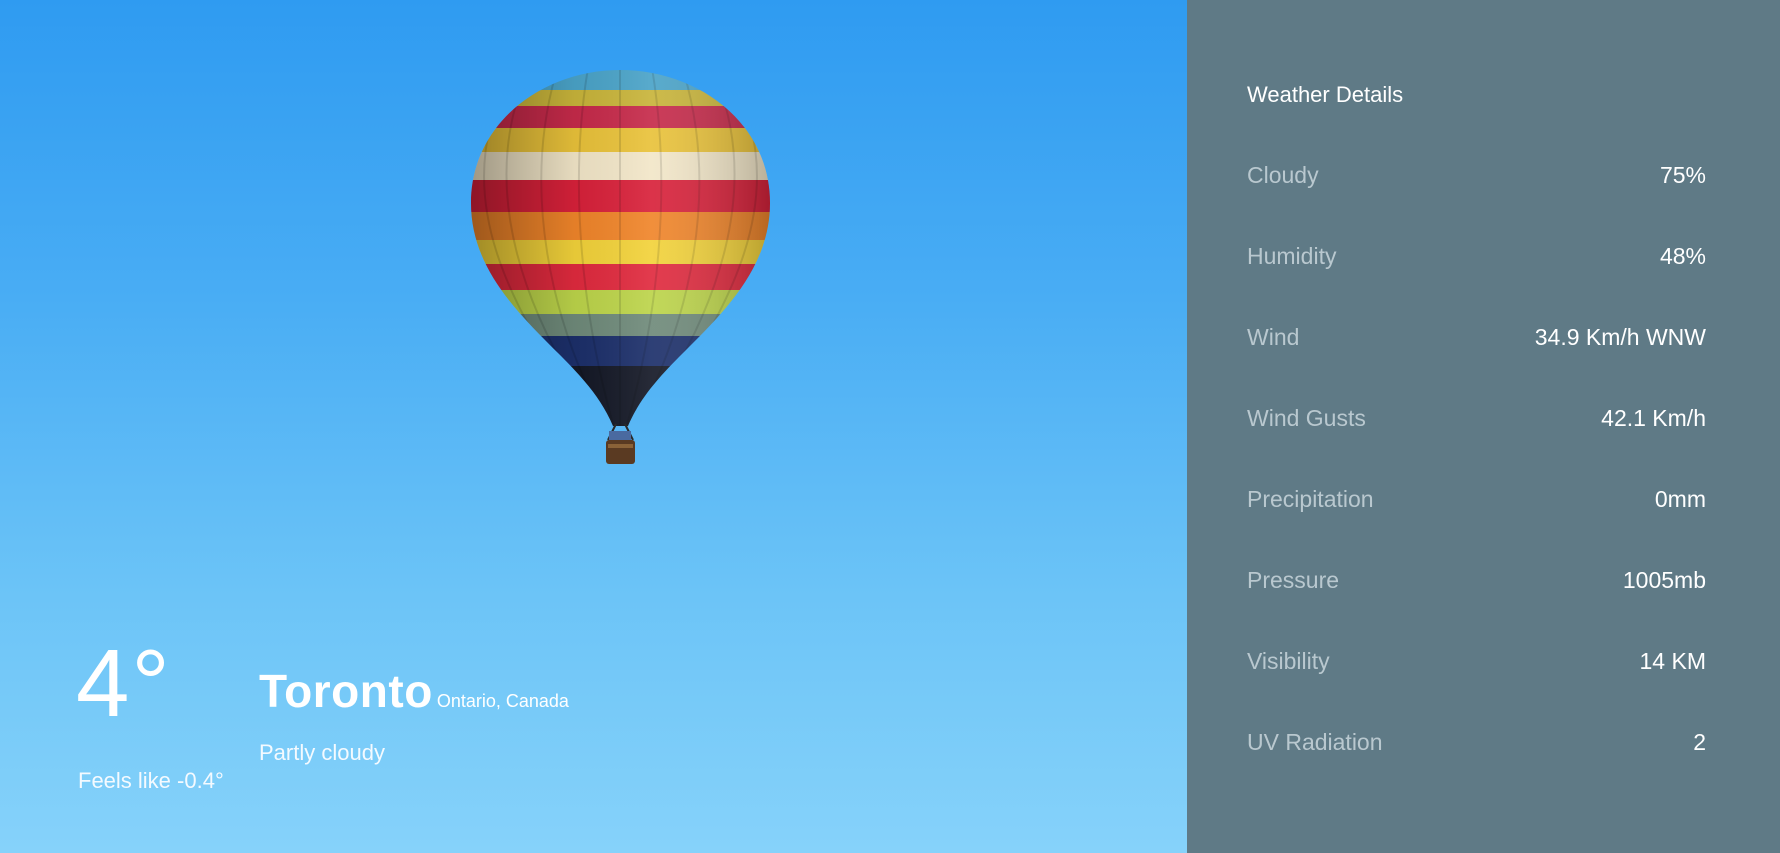  What do you see at coordinates (1699, 742) in the screenshot?
I see `detail-value: 2` at bounding box center [1699, 742].